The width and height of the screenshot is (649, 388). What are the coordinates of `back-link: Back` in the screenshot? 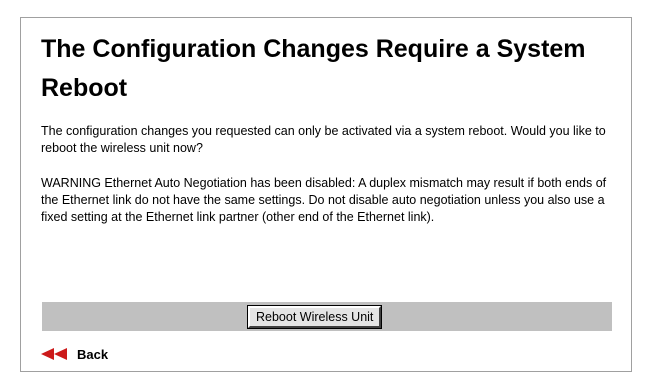 It's located at (74, 354).